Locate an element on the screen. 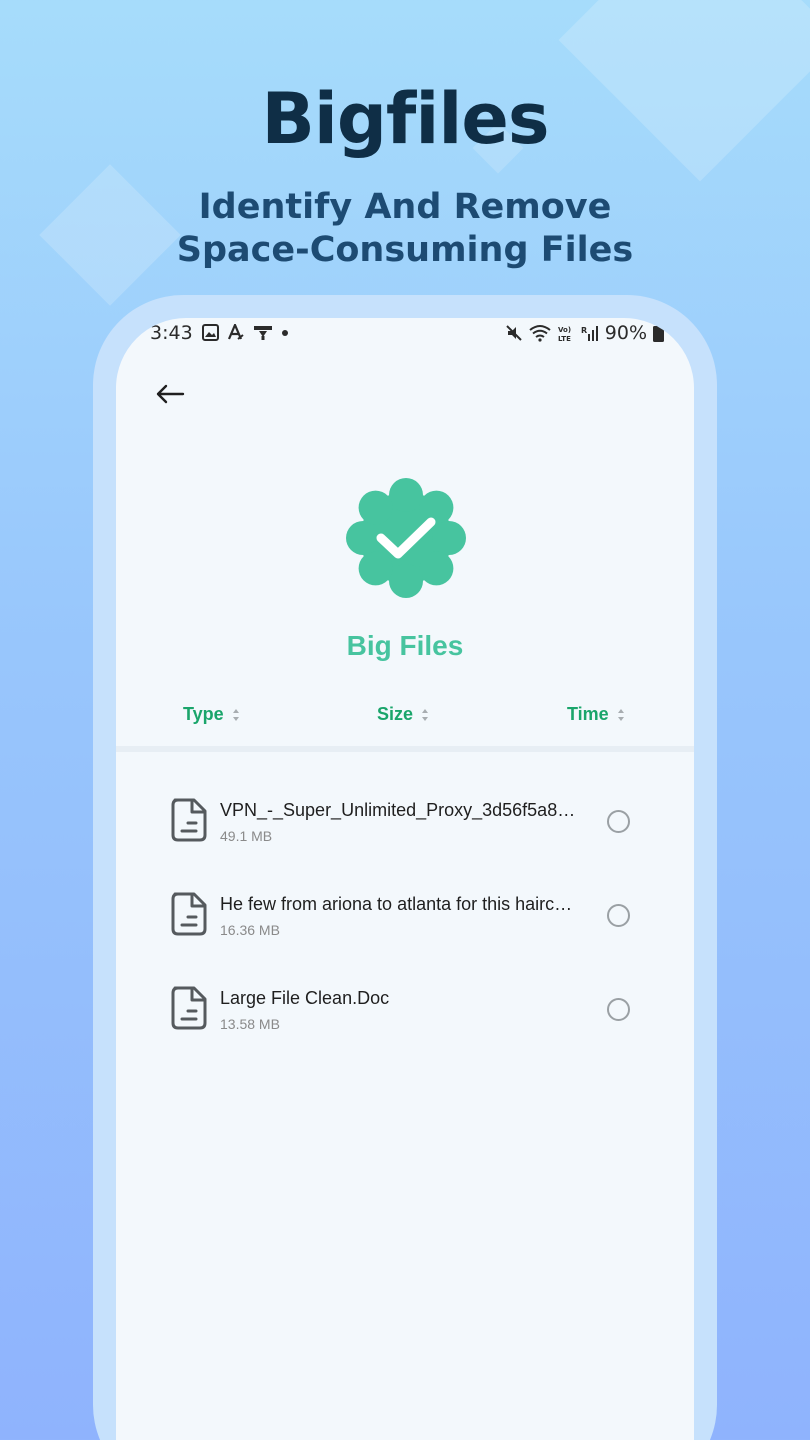  file-name: Large File Clean.Doc is located at coordinates (305, 998).